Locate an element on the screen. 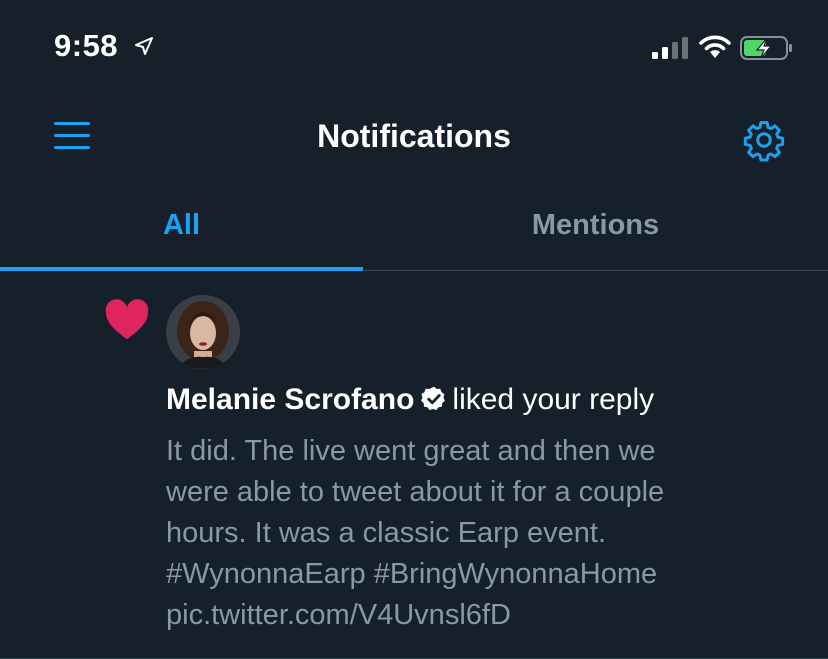 The width and height of the screenshot is (828, 659). tweet-link: pic.twitter.com/V4Uvnsl6fD is located at coordinates (466, 615).